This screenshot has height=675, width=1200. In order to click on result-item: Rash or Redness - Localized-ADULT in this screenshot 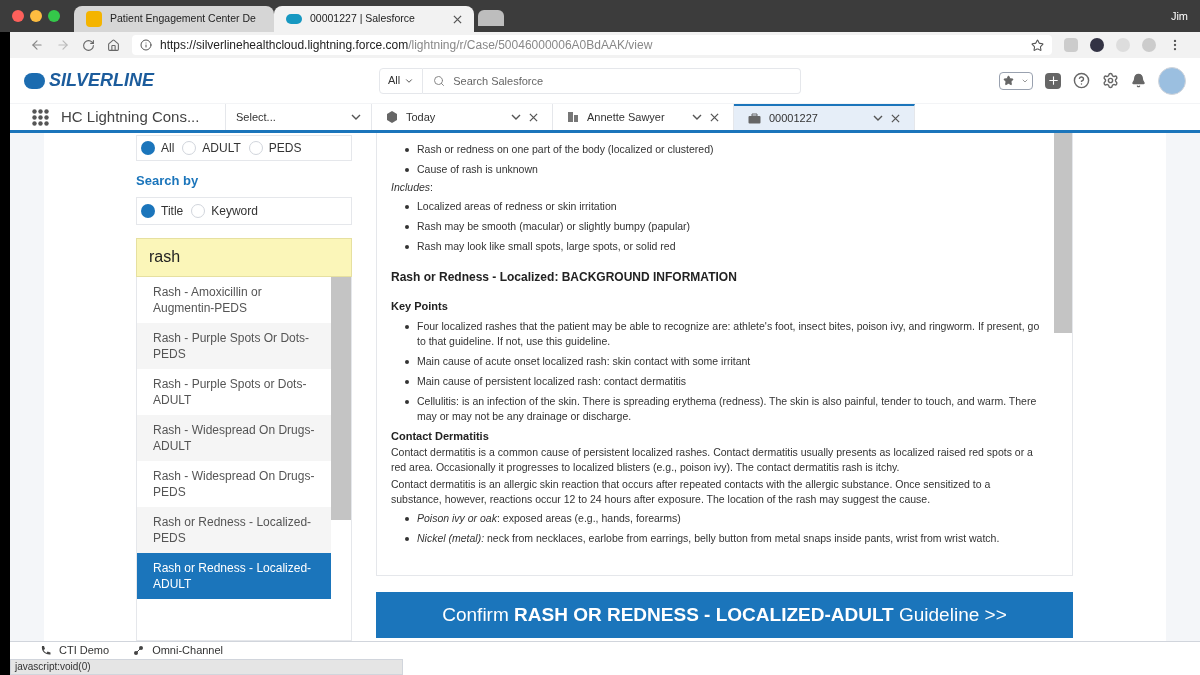, I will do `click(234, 575)`.